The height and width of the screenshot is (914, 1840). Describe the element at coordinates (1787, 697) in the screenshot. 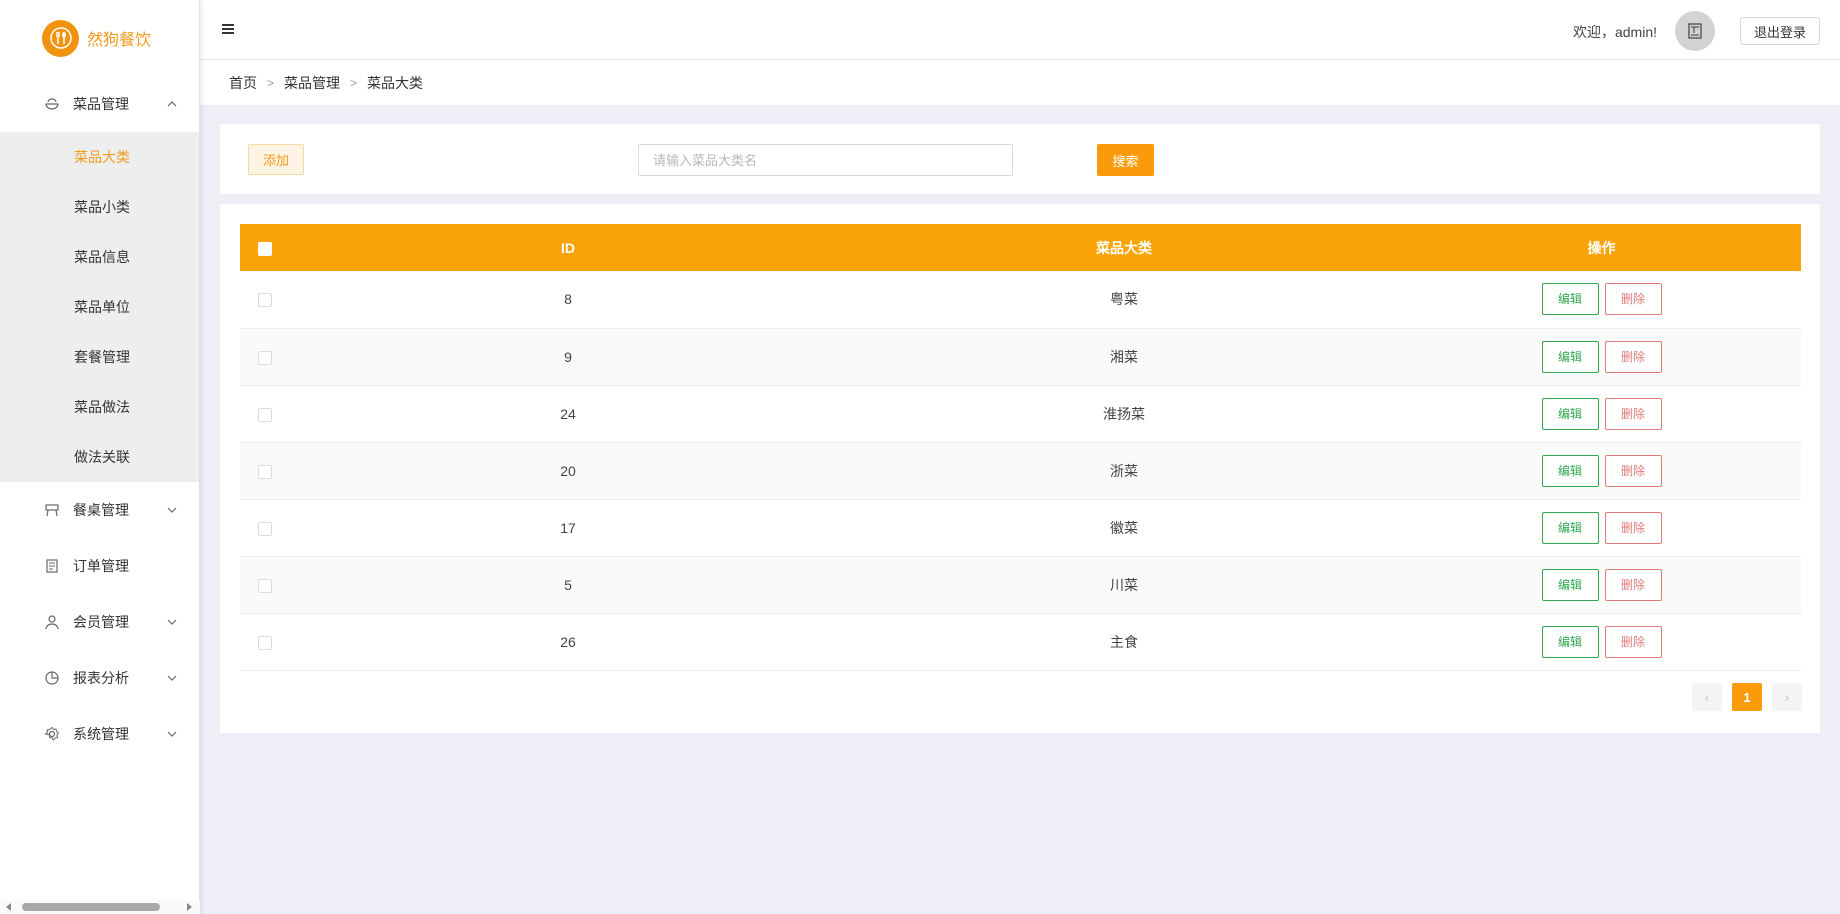

I see `next-page-button: ›` at that location.